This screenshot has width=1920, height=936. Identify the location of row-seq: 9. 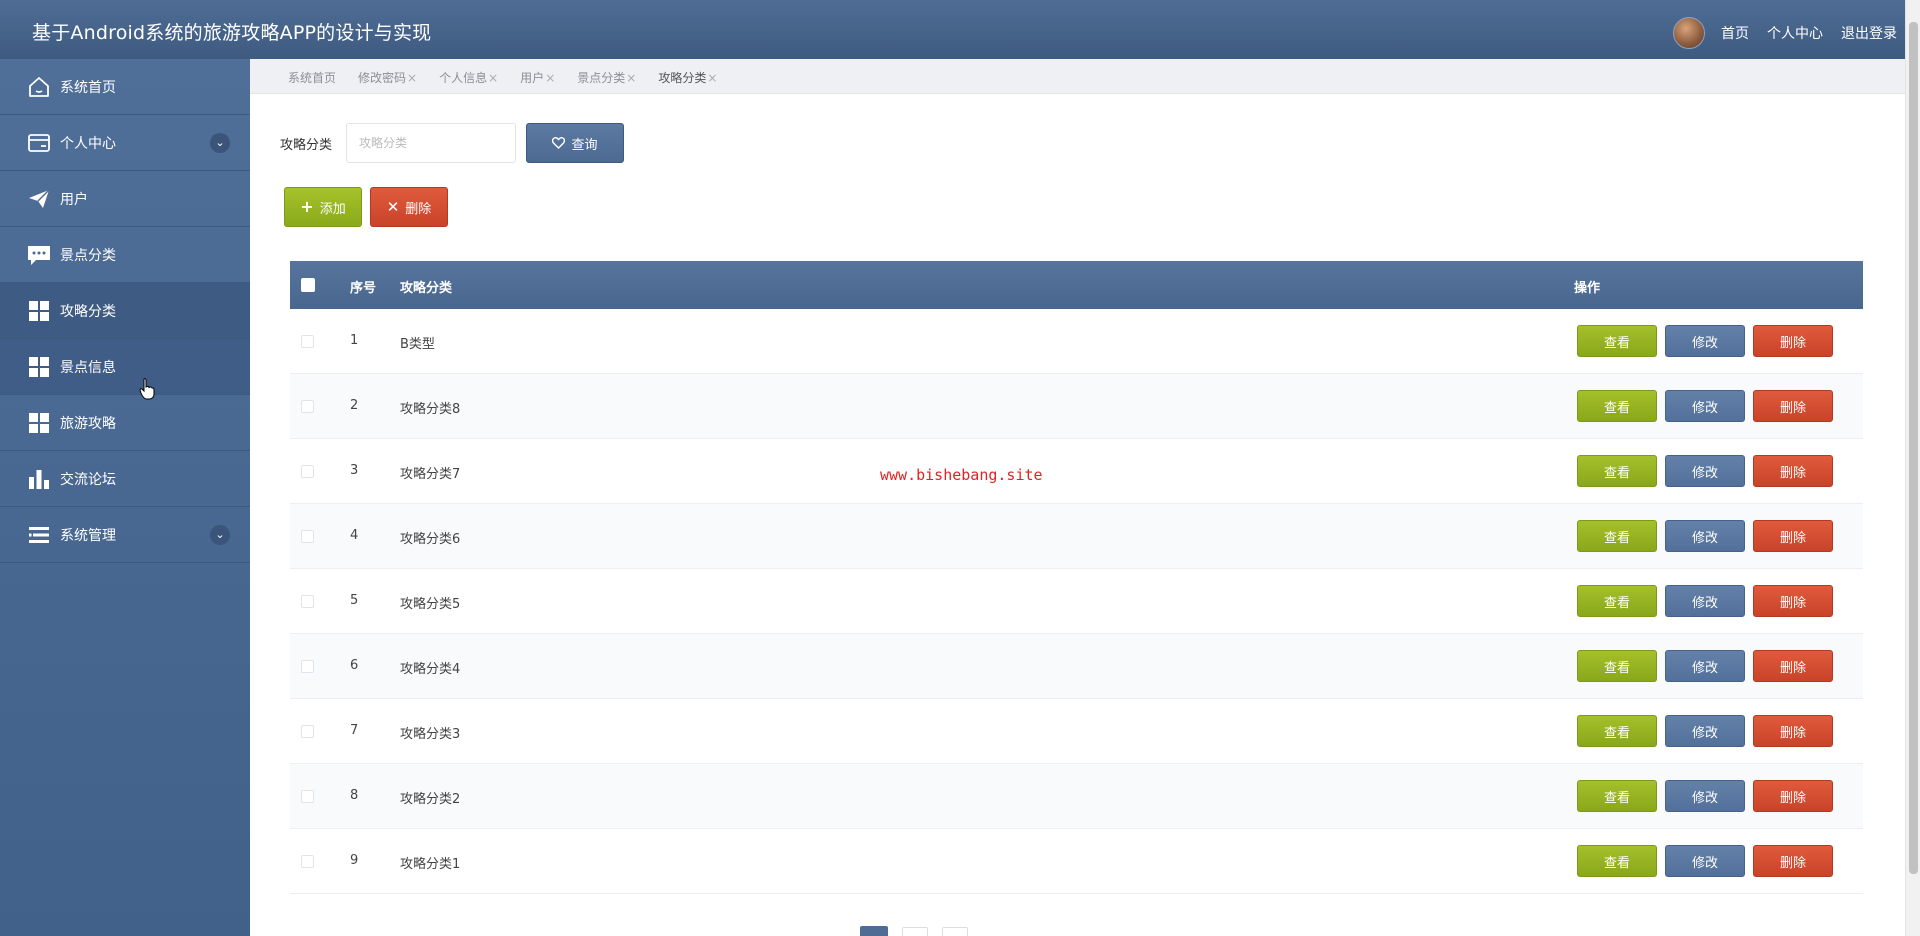
(354, 860).